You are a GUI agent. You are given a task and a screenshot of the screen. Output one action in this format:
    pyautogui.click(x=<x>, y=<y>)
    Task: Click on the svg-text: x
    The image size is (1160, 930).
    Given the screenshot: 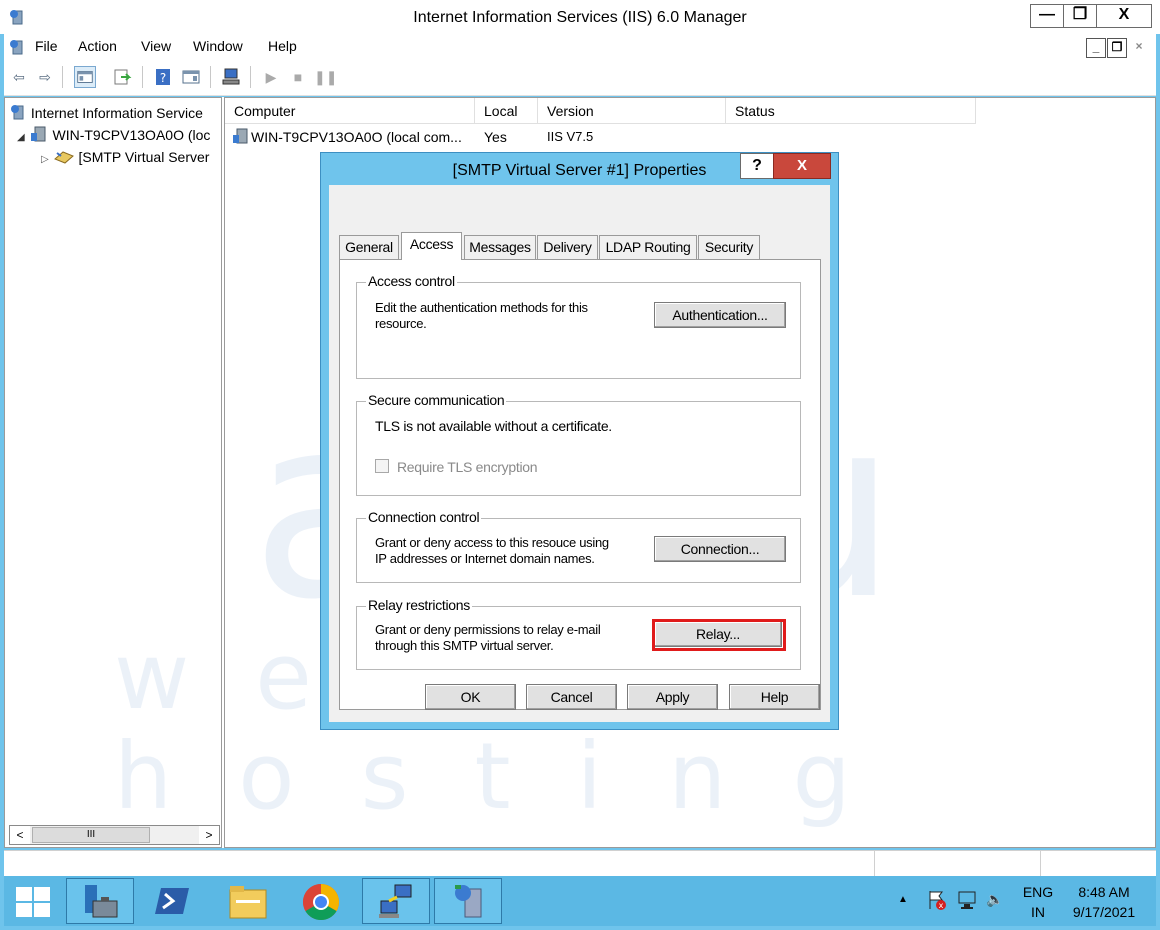 What is the action you would take?
    pyautogui.click(x=941, y=905)
    